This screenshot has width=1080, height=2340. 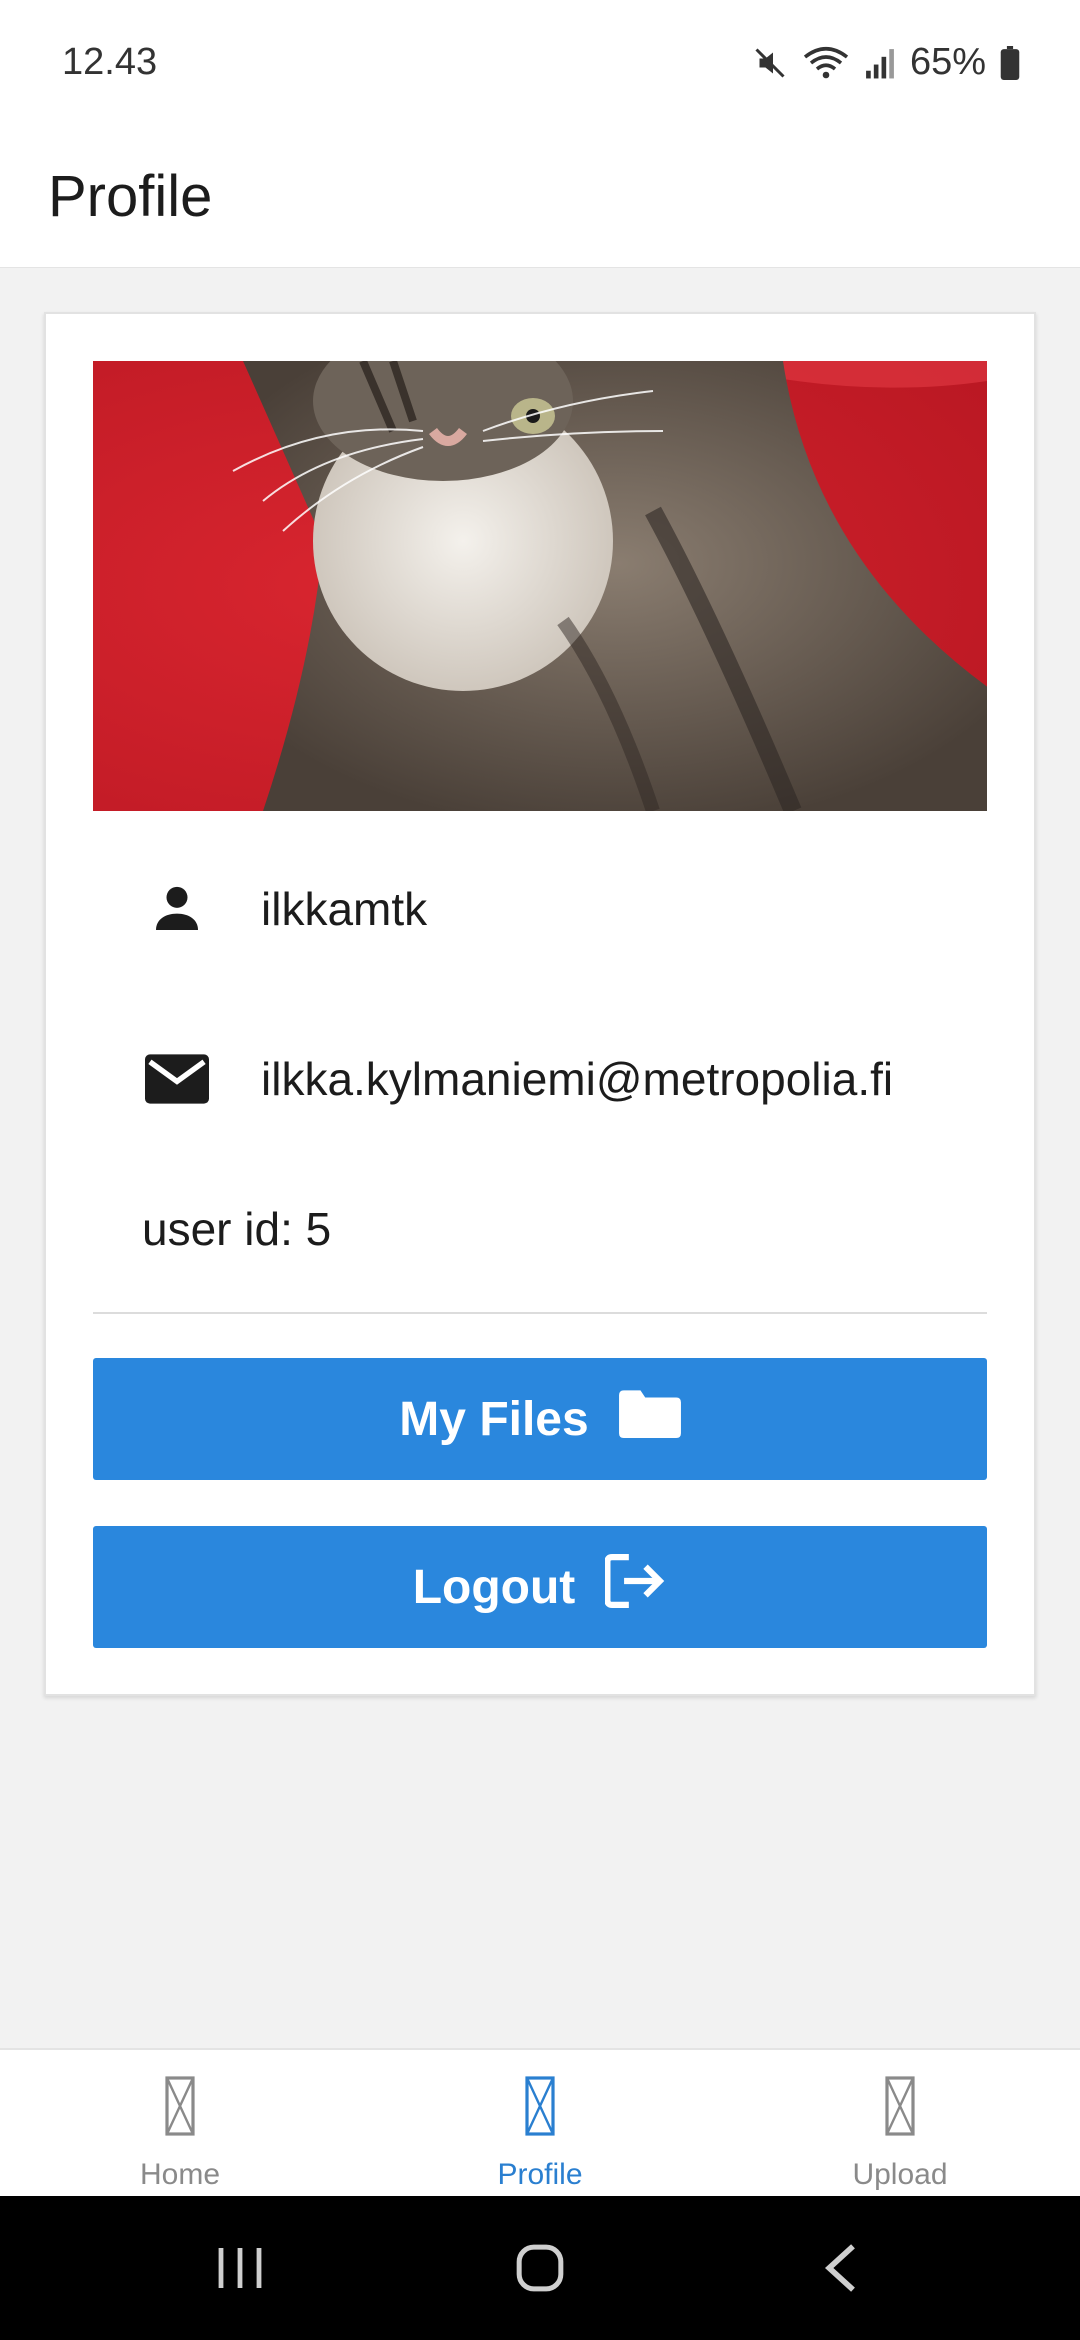 I want to click on tab-upload: Upload, so click(x=900, y=2123).